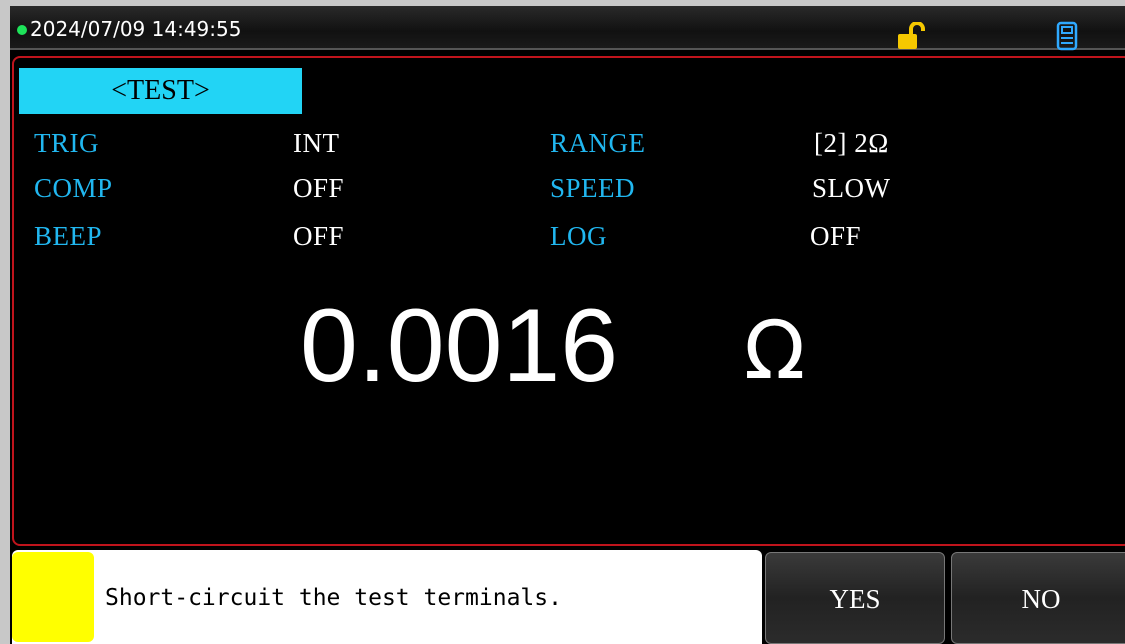 The height and width of the screenshot is (644, 1125). Describe the element at coordinates (333, 598) in the screenshot. I see `message-text: Short-circuit the test terminals.` at that location.